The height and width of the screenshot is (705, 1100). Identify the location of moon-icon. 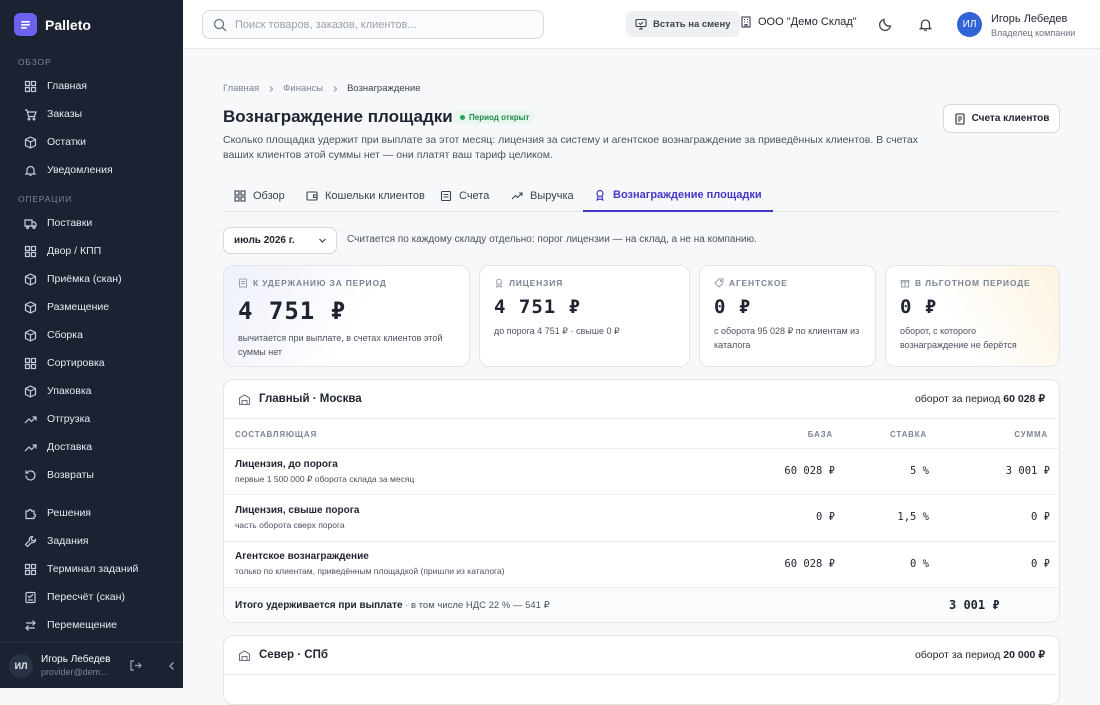
(884, 24).